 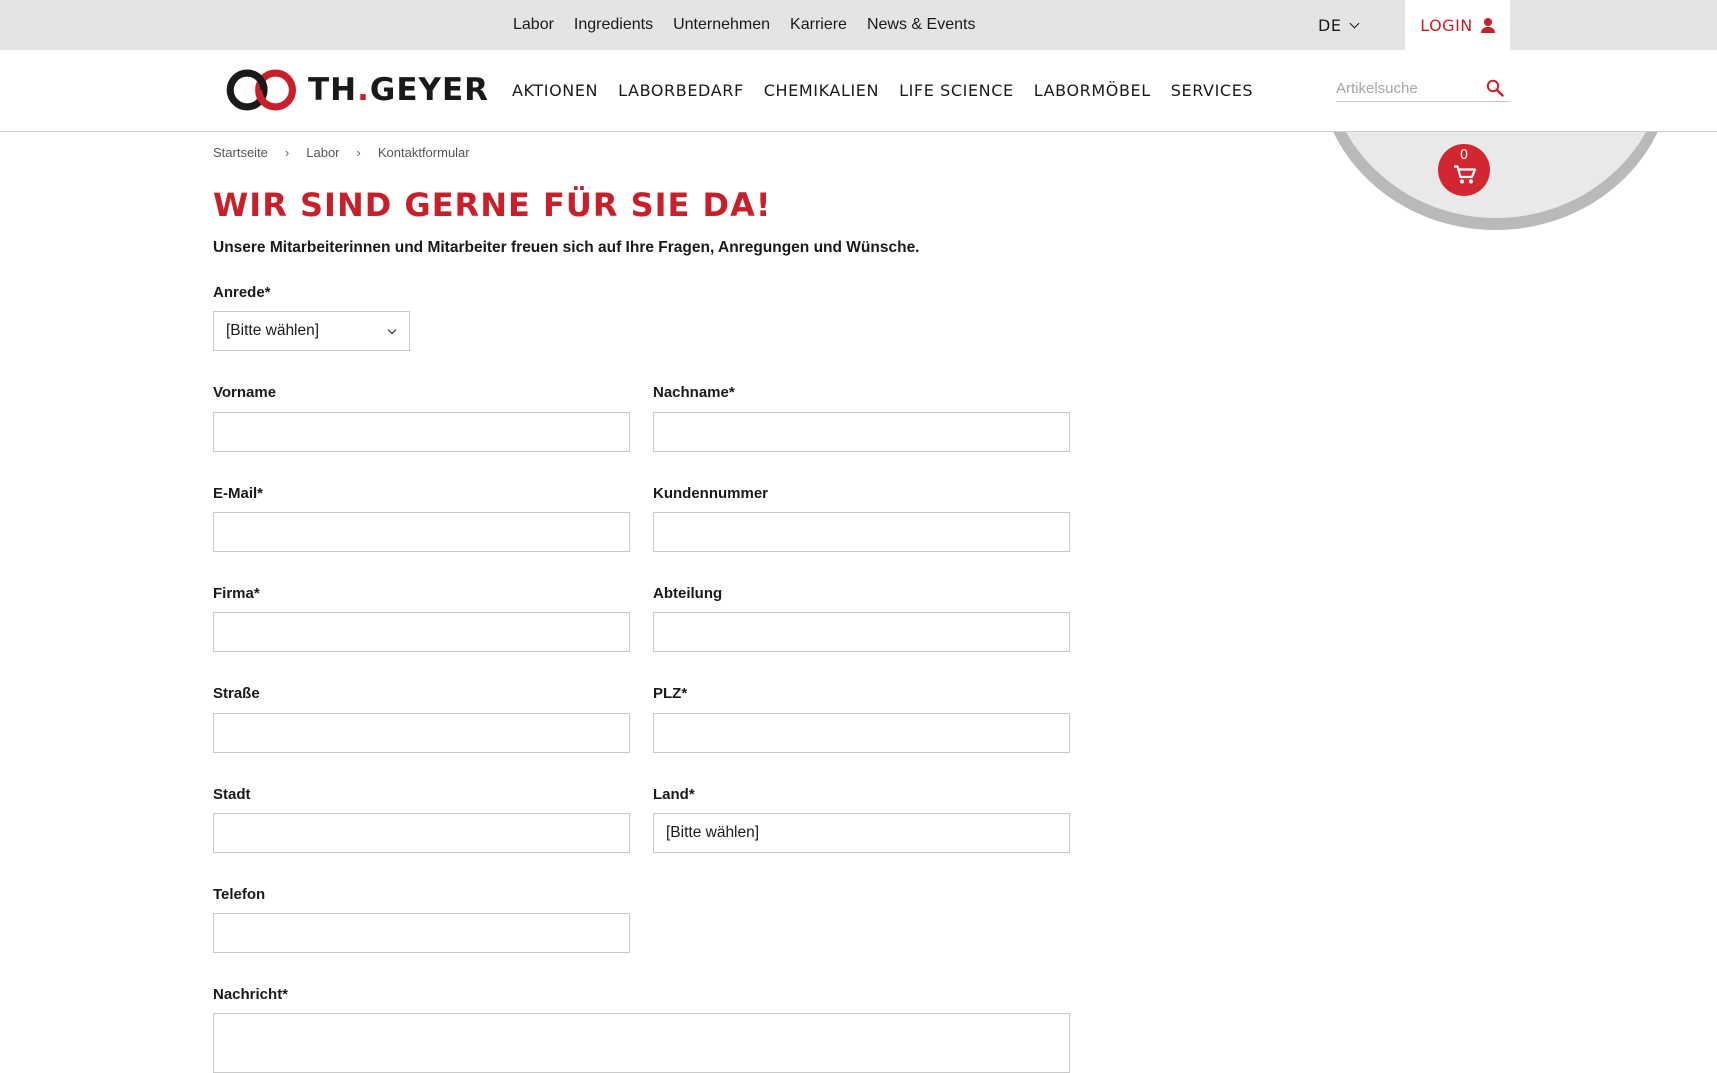 What do you see at coordinates (1464, 155) in the screenshot?
I see `cart-count: 0` at bounding box center [1464, 155].